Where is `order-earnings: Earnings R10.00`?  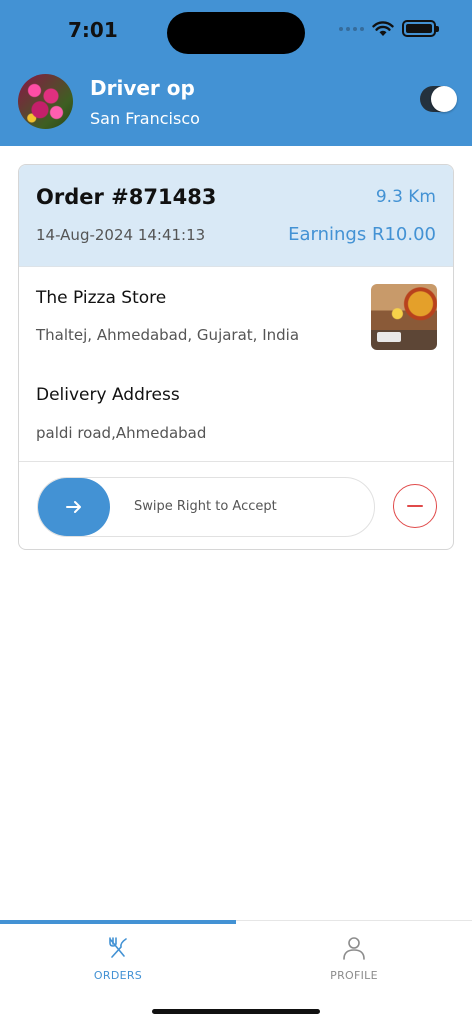
order-earnings: Earnings R10.00 is located at coordinates (362, 234).